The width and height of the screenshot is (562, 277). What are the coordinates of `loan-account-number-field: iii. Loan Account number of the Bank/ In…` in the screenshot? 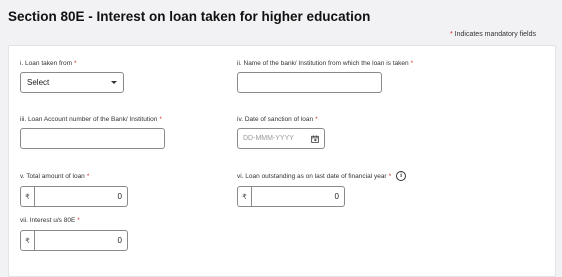 It's located at (91, 119).